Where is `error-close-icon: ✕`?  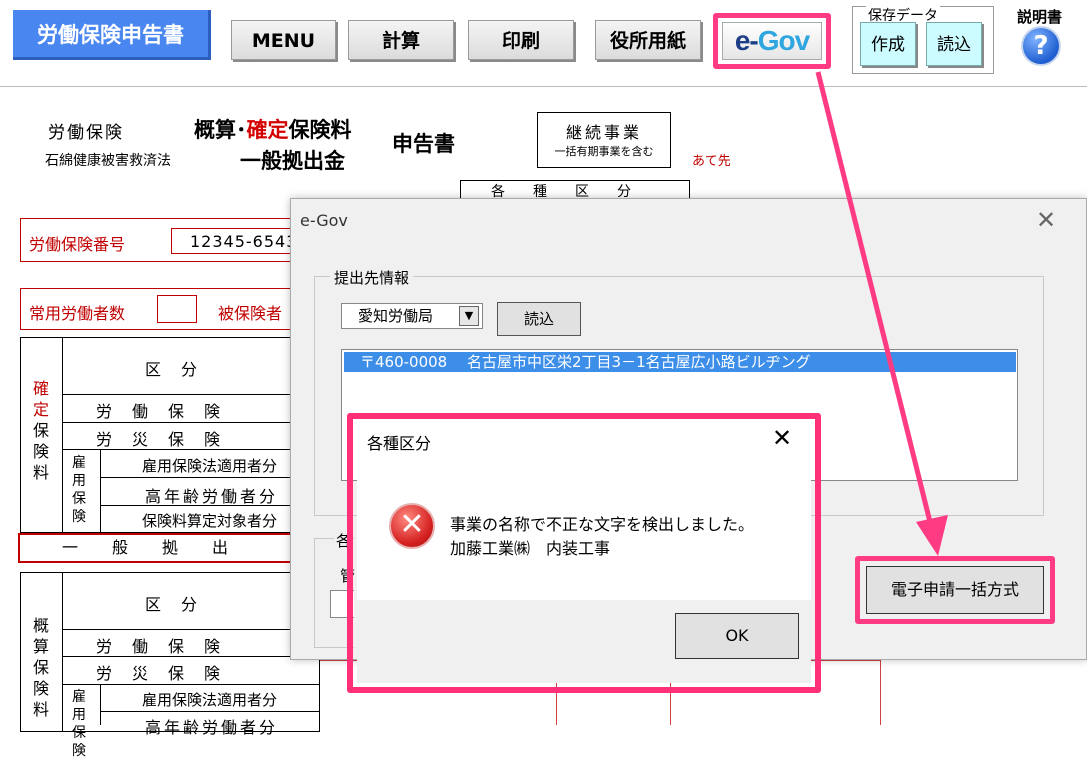
error-close-icon: ✕ is located at coordinates (782, 438).